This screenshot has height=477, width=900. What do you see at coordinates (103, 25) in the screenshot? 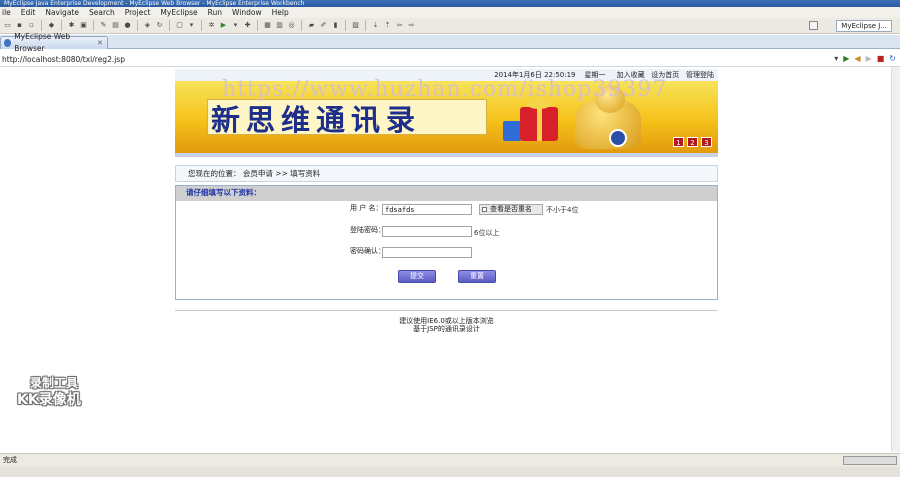
I see `edit-icon: ✎` at bounding box center [103, 25].